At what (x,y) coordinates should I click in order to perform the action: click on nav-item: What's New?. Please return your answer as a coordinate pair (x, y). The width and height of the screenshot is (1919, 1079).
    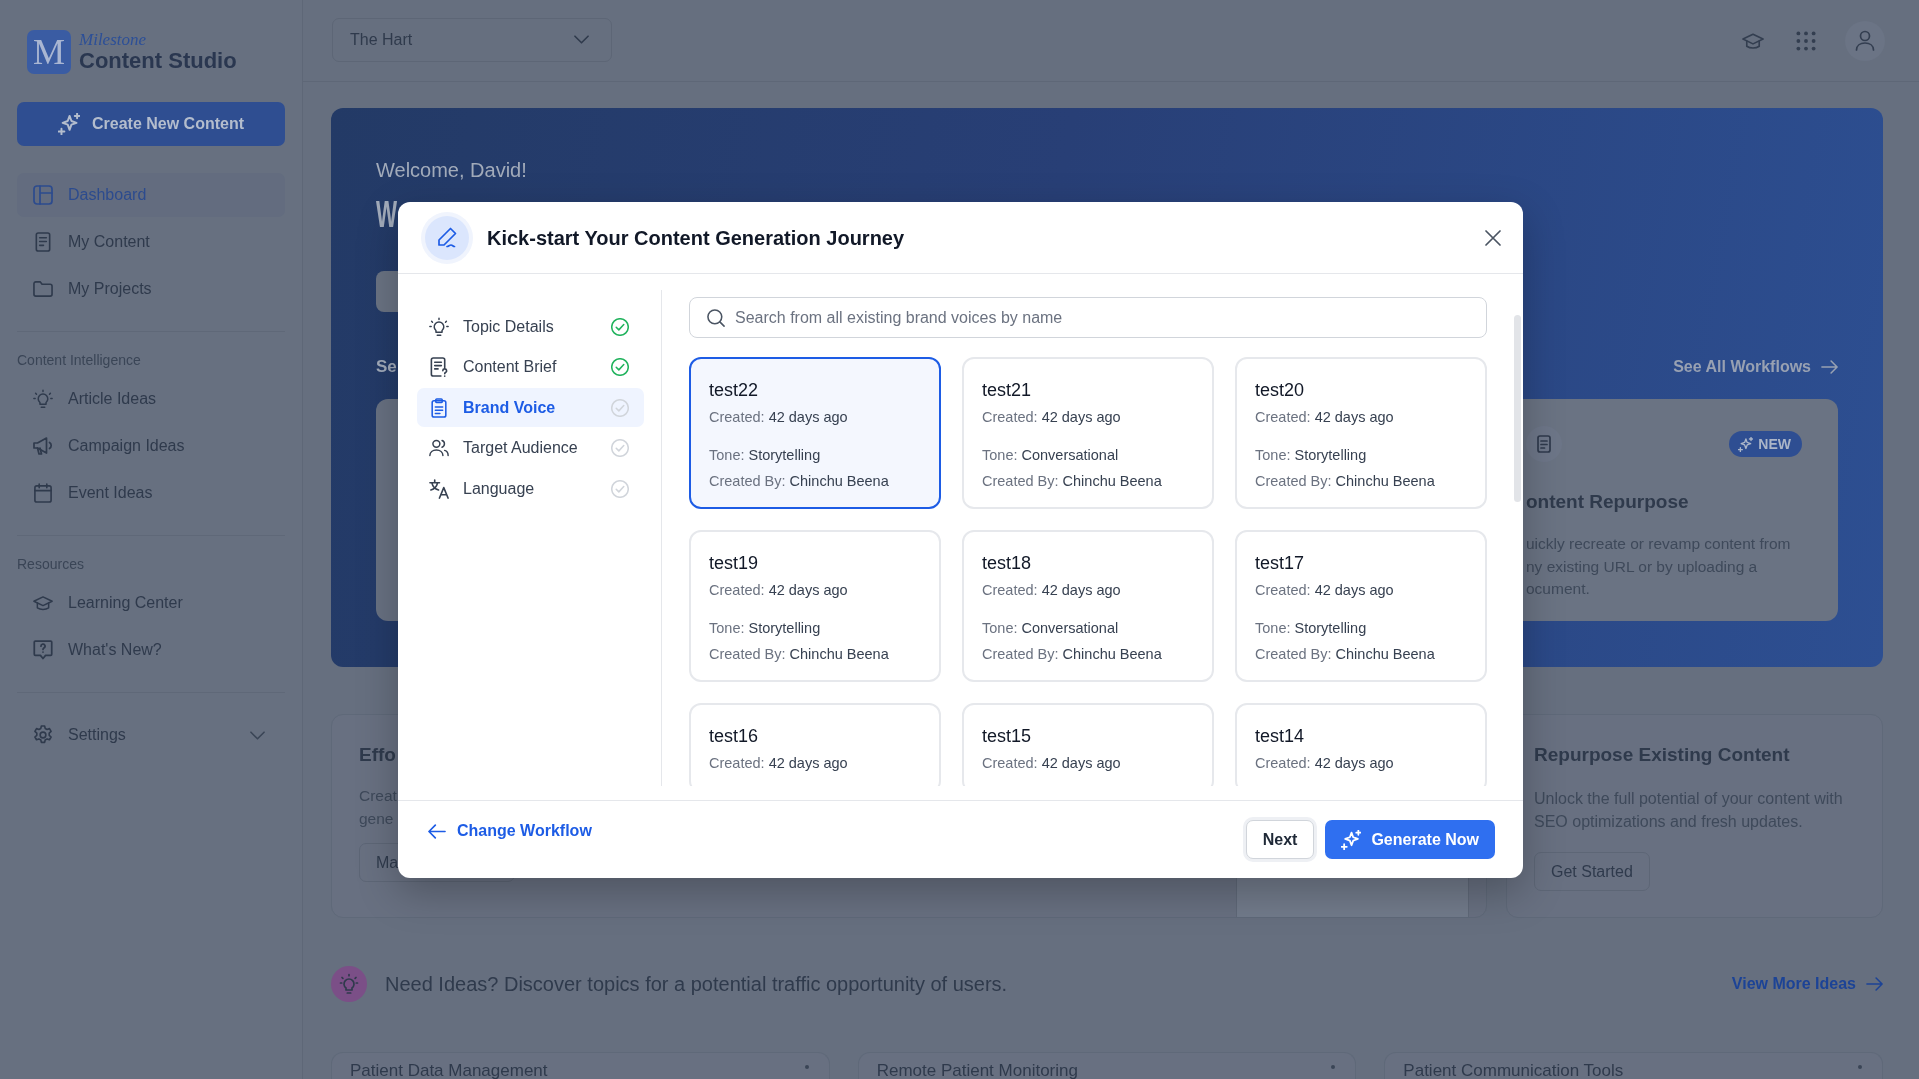
    Looking at the image, I should click on (151, 650).